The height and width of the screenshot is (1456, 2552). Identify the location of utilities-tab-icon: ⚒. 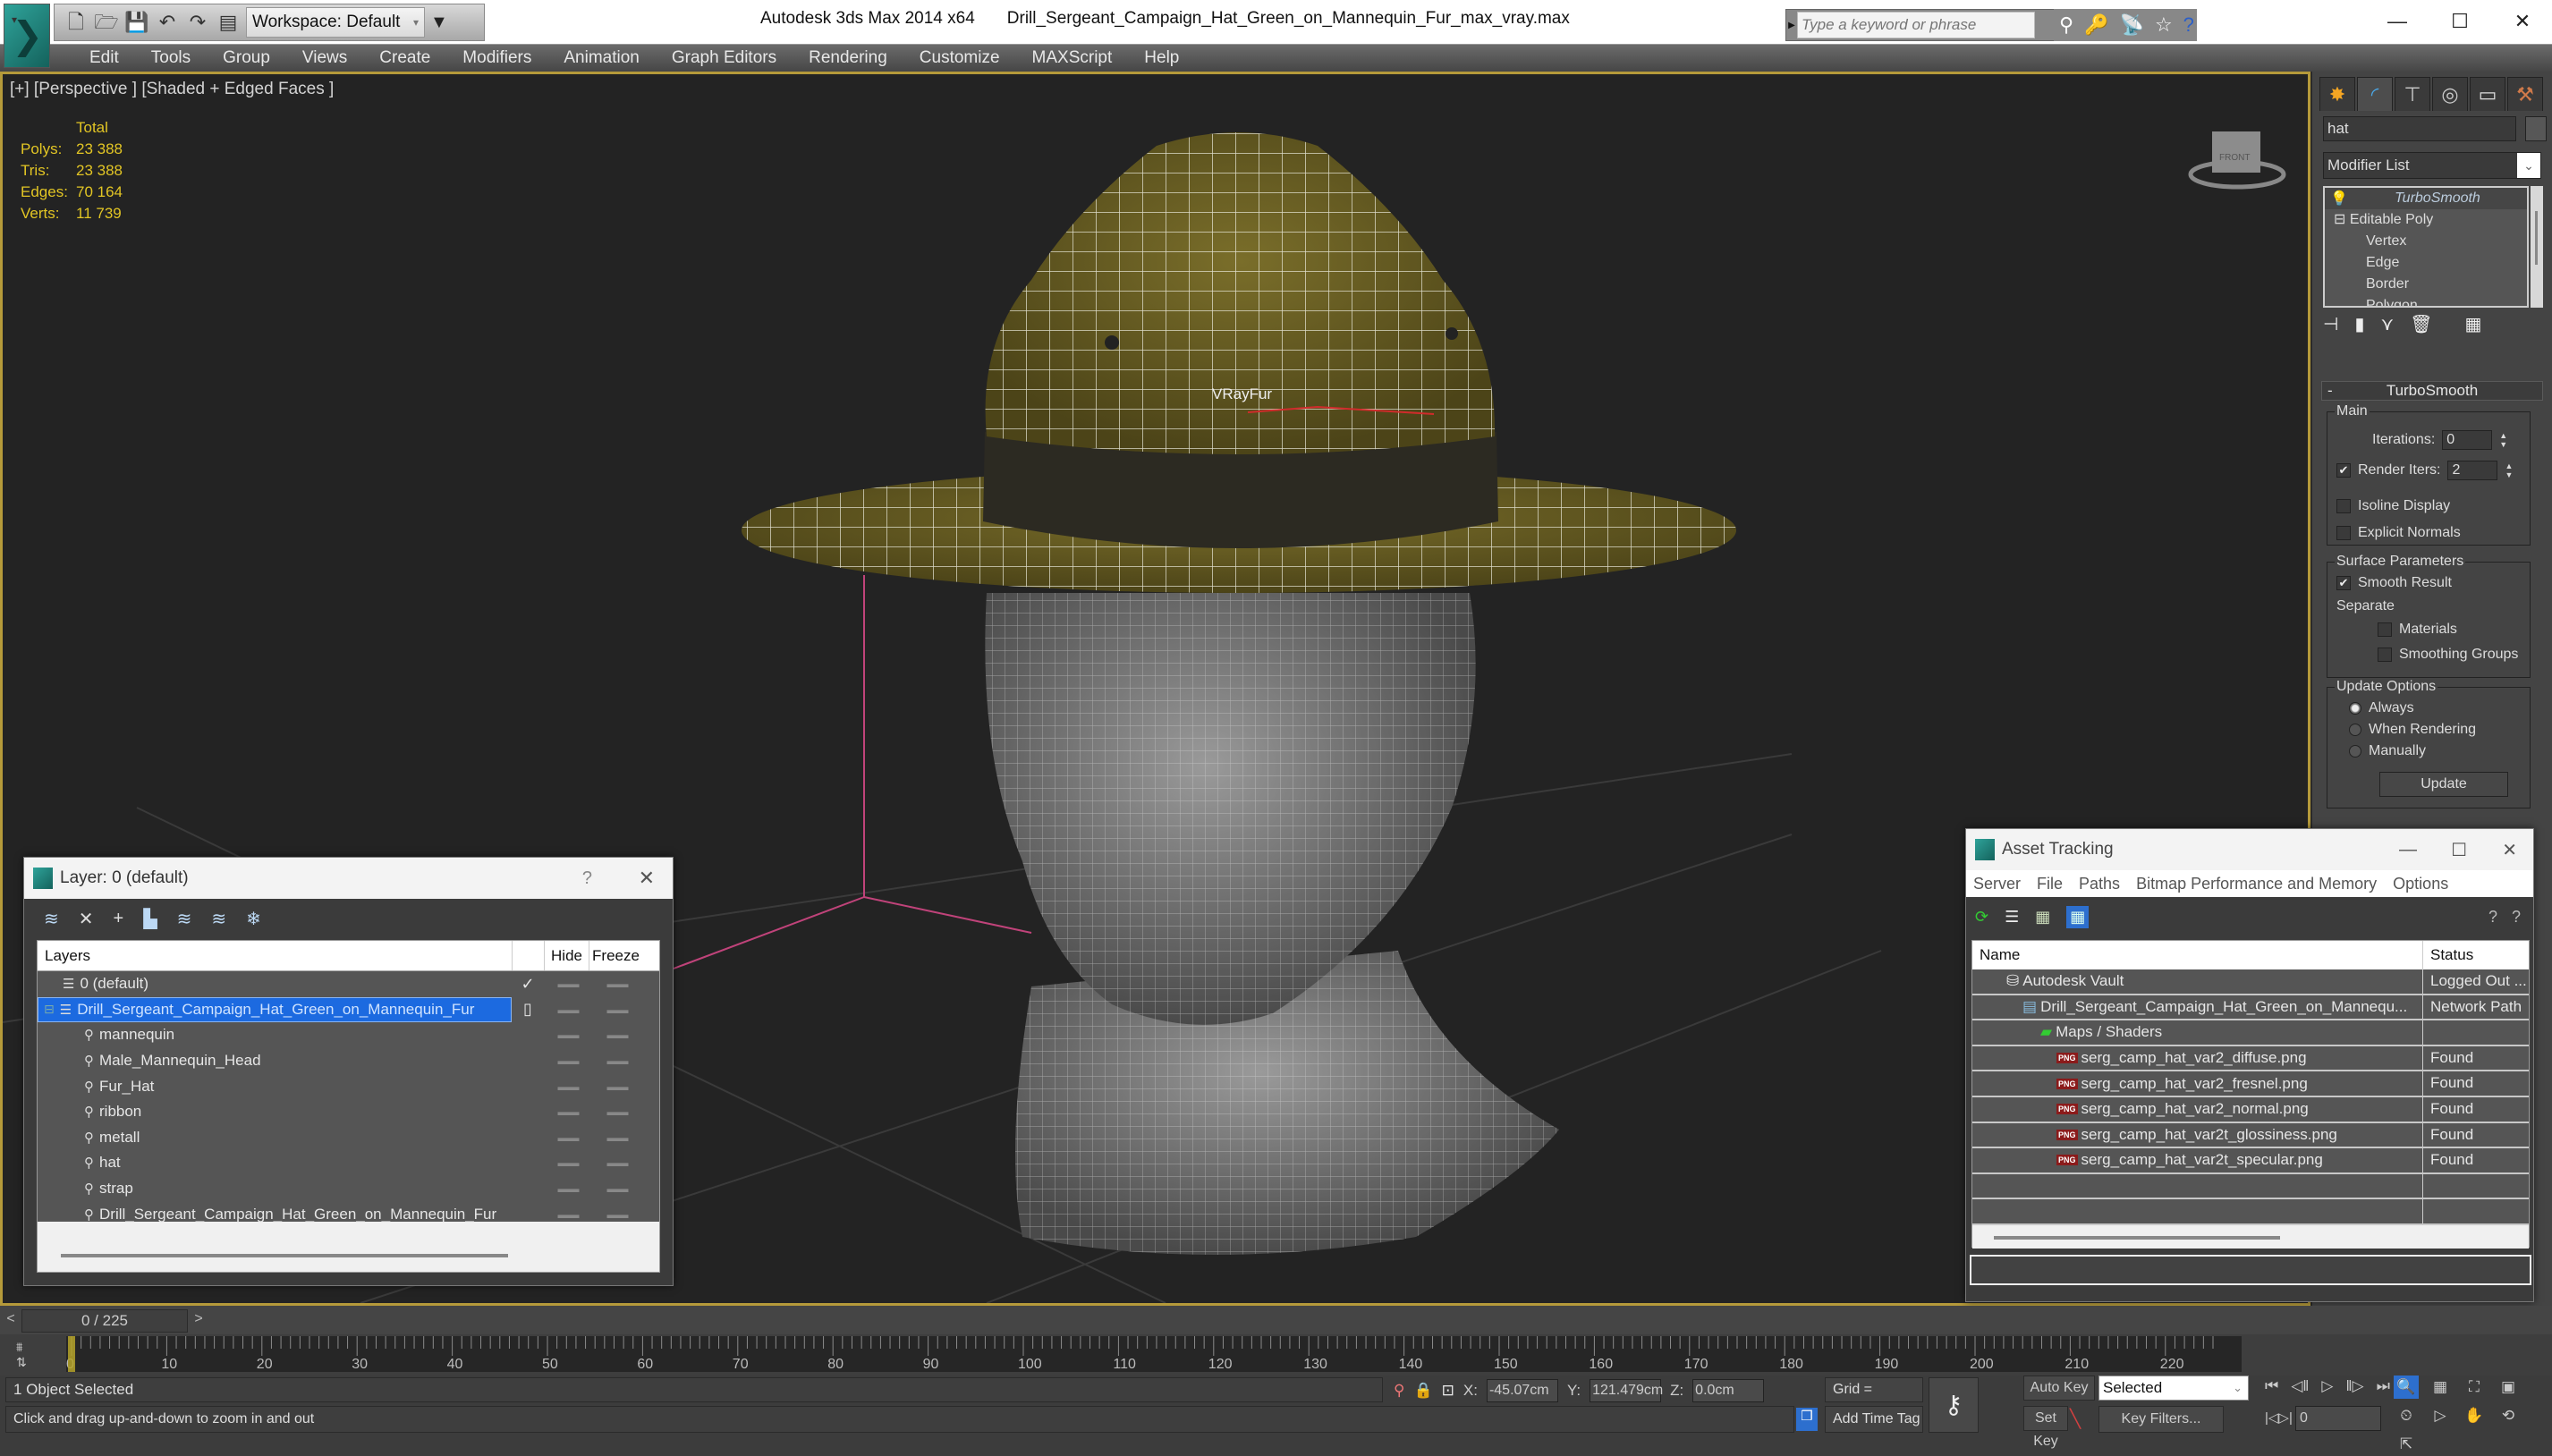
(2525, 94).